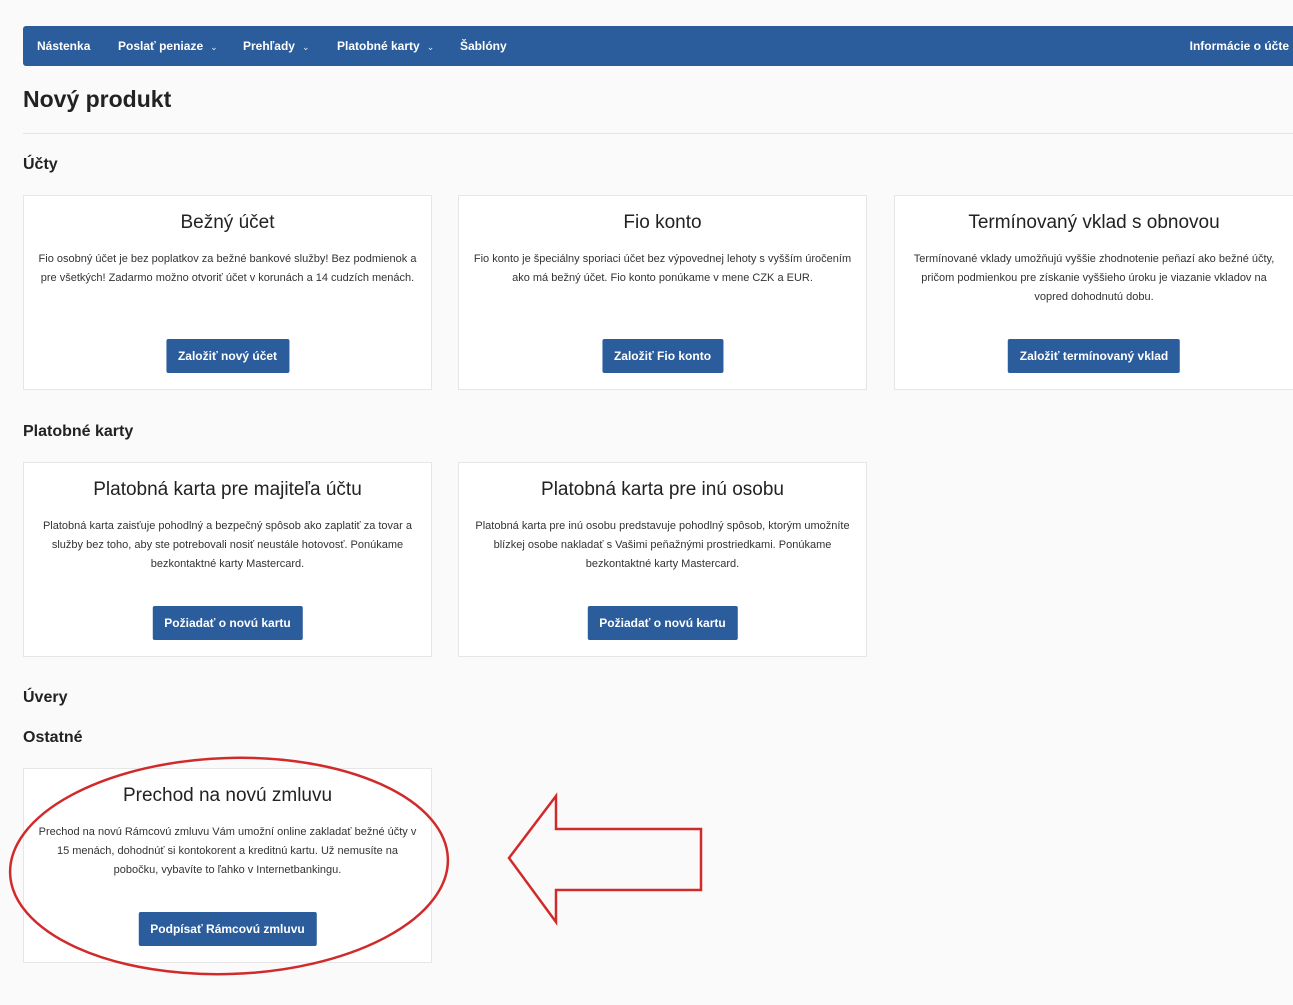 This screenshot has height=1005, width=1293. Describe the element at coordinates (1094, 222) in the screenshot. I see `card-title: Termínovaný vklad s obnovou` at that location.